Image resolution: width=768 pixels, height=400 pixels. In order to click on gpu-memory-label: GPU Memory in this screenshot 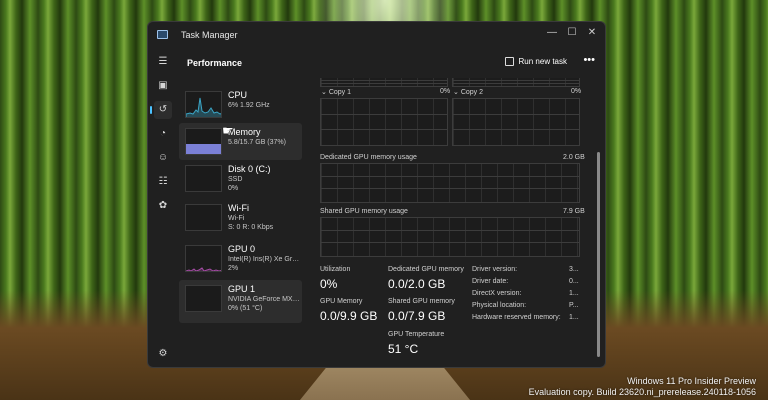, I will do `click(341, 301)`.